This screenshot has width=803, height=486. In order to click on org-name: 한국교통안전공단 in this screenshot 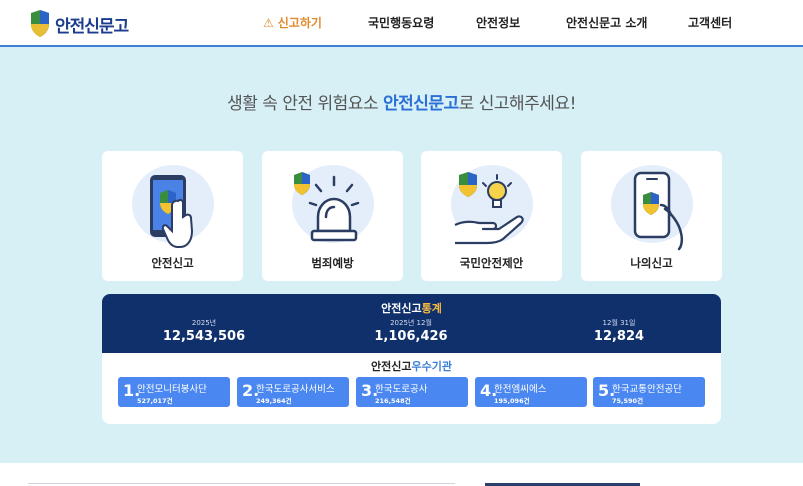, I will do `click(647, 389)`.